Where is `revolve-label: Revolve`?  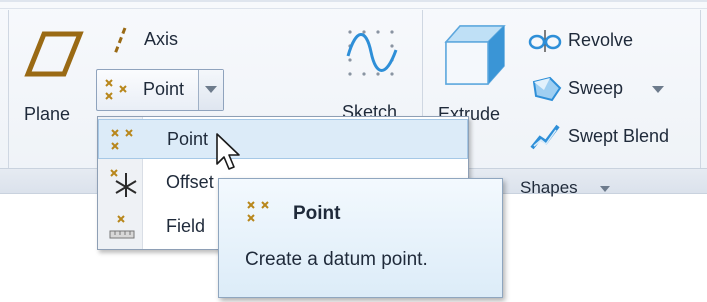 revolve-label: Revolve is located at coordinates (601, 40).